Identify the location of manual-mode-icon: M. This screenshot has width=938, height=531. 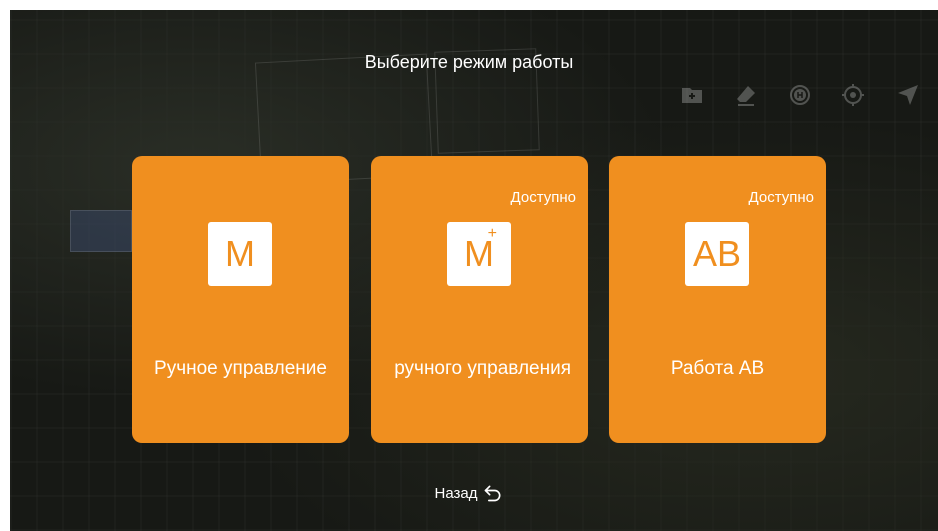
(240, 254).